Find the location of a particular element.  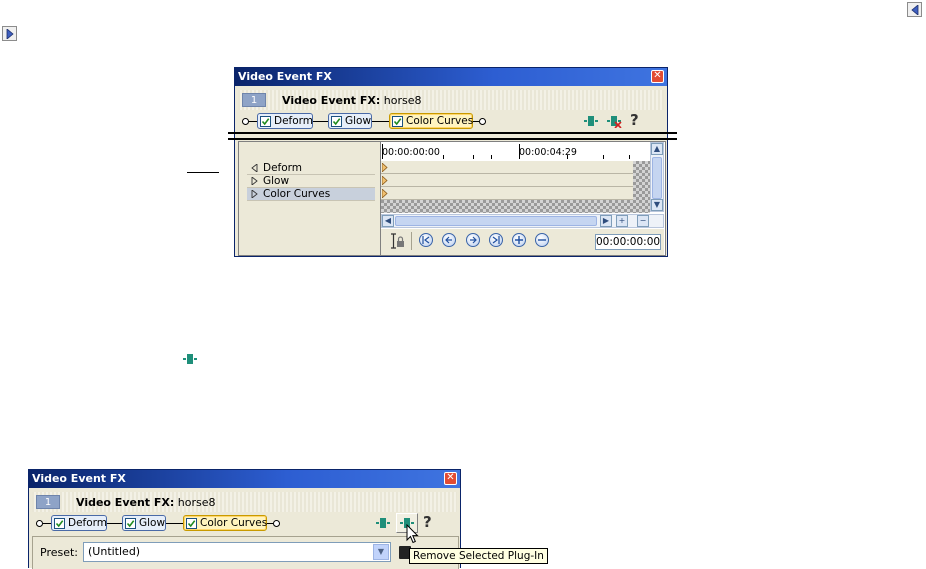

next-keyframe-button is located at coordinates (473, 240).